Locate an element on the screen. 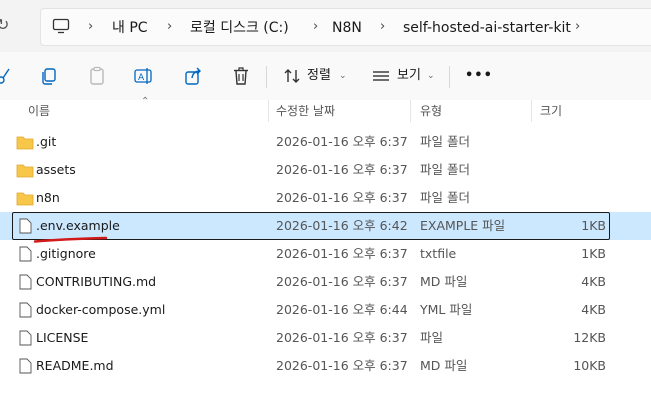 This screenshot has width=651, height=397. file-type: YML 파일 is located at coordinates (446, 309).